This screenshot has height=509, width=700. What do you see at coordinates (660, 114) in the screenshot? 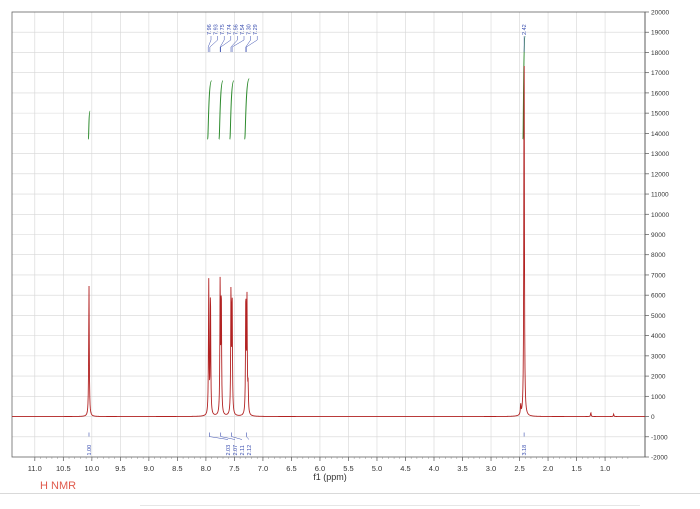
I see `y-tick-label: 15000` at bounding box center [660, 114].